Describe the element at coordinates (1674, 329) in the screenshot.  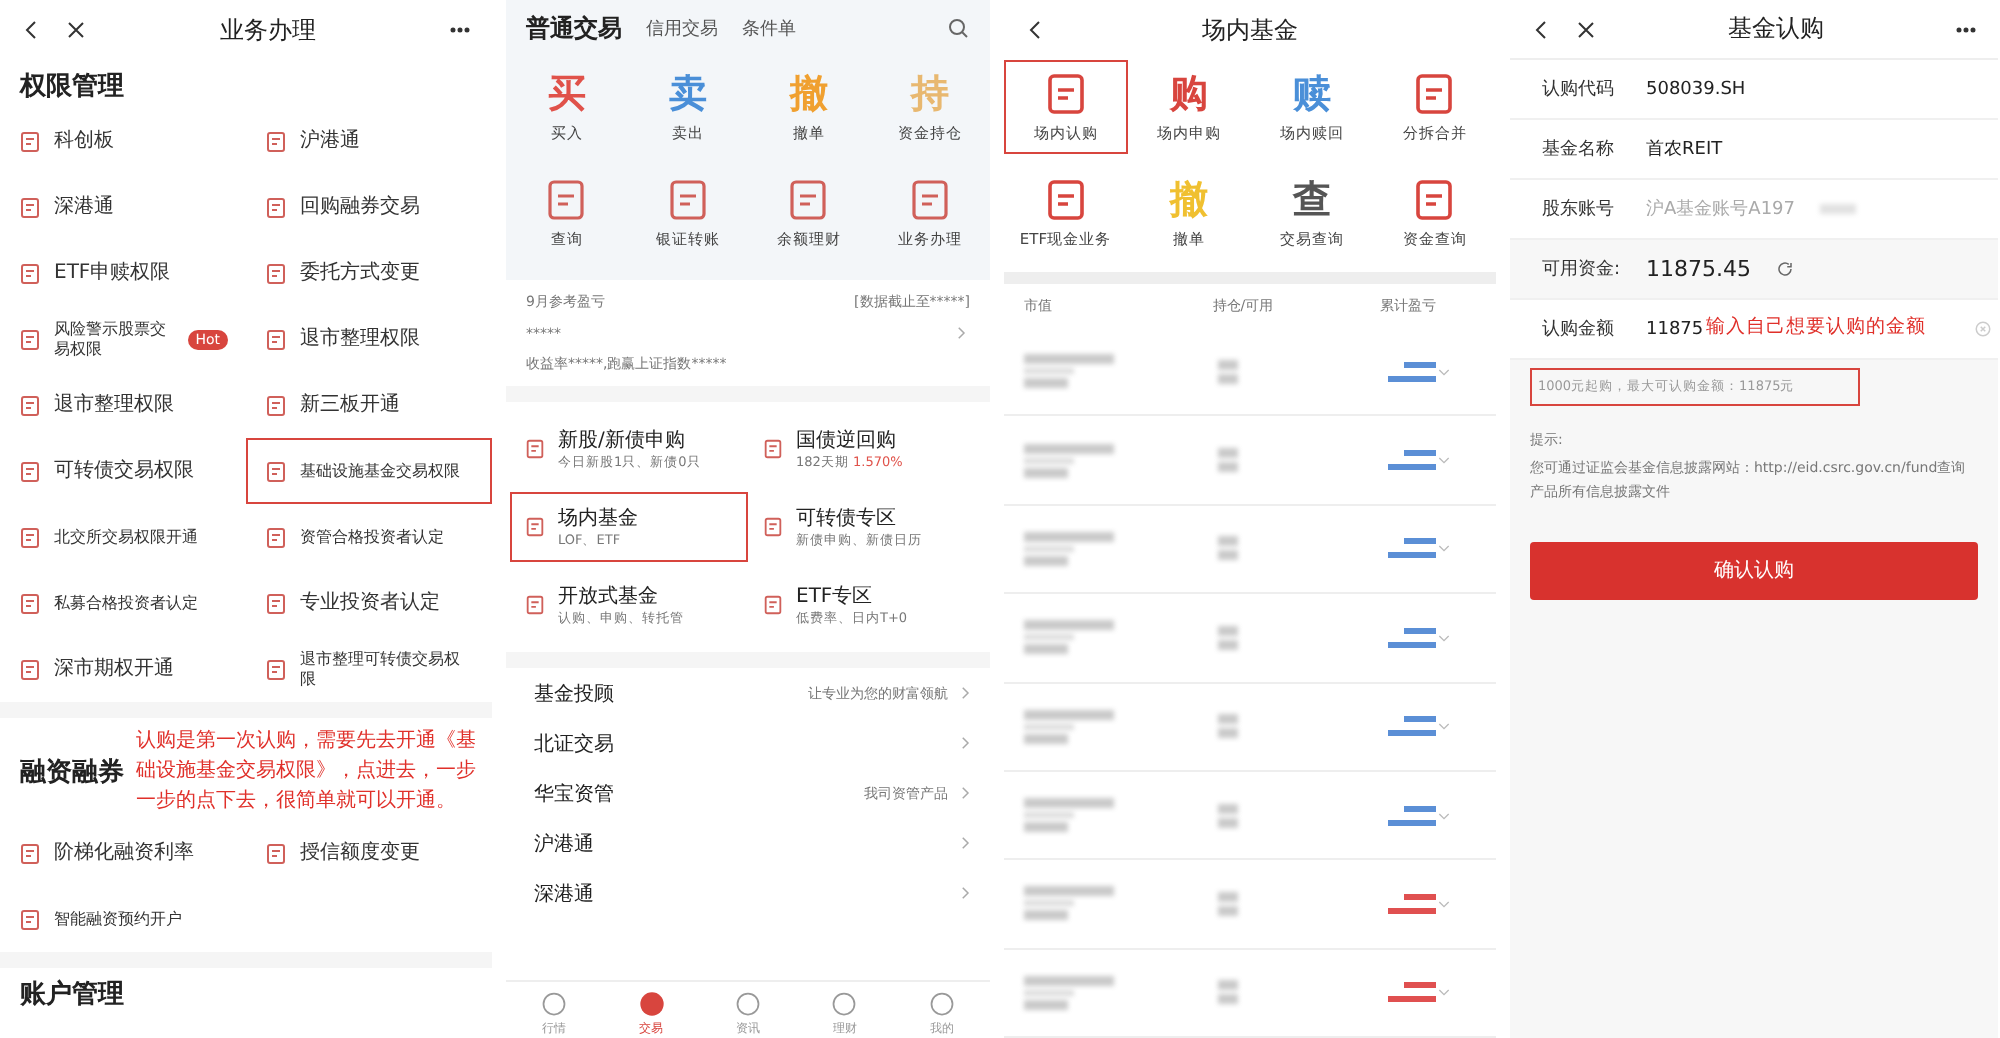
I see `amount-input: 11875` at that location.